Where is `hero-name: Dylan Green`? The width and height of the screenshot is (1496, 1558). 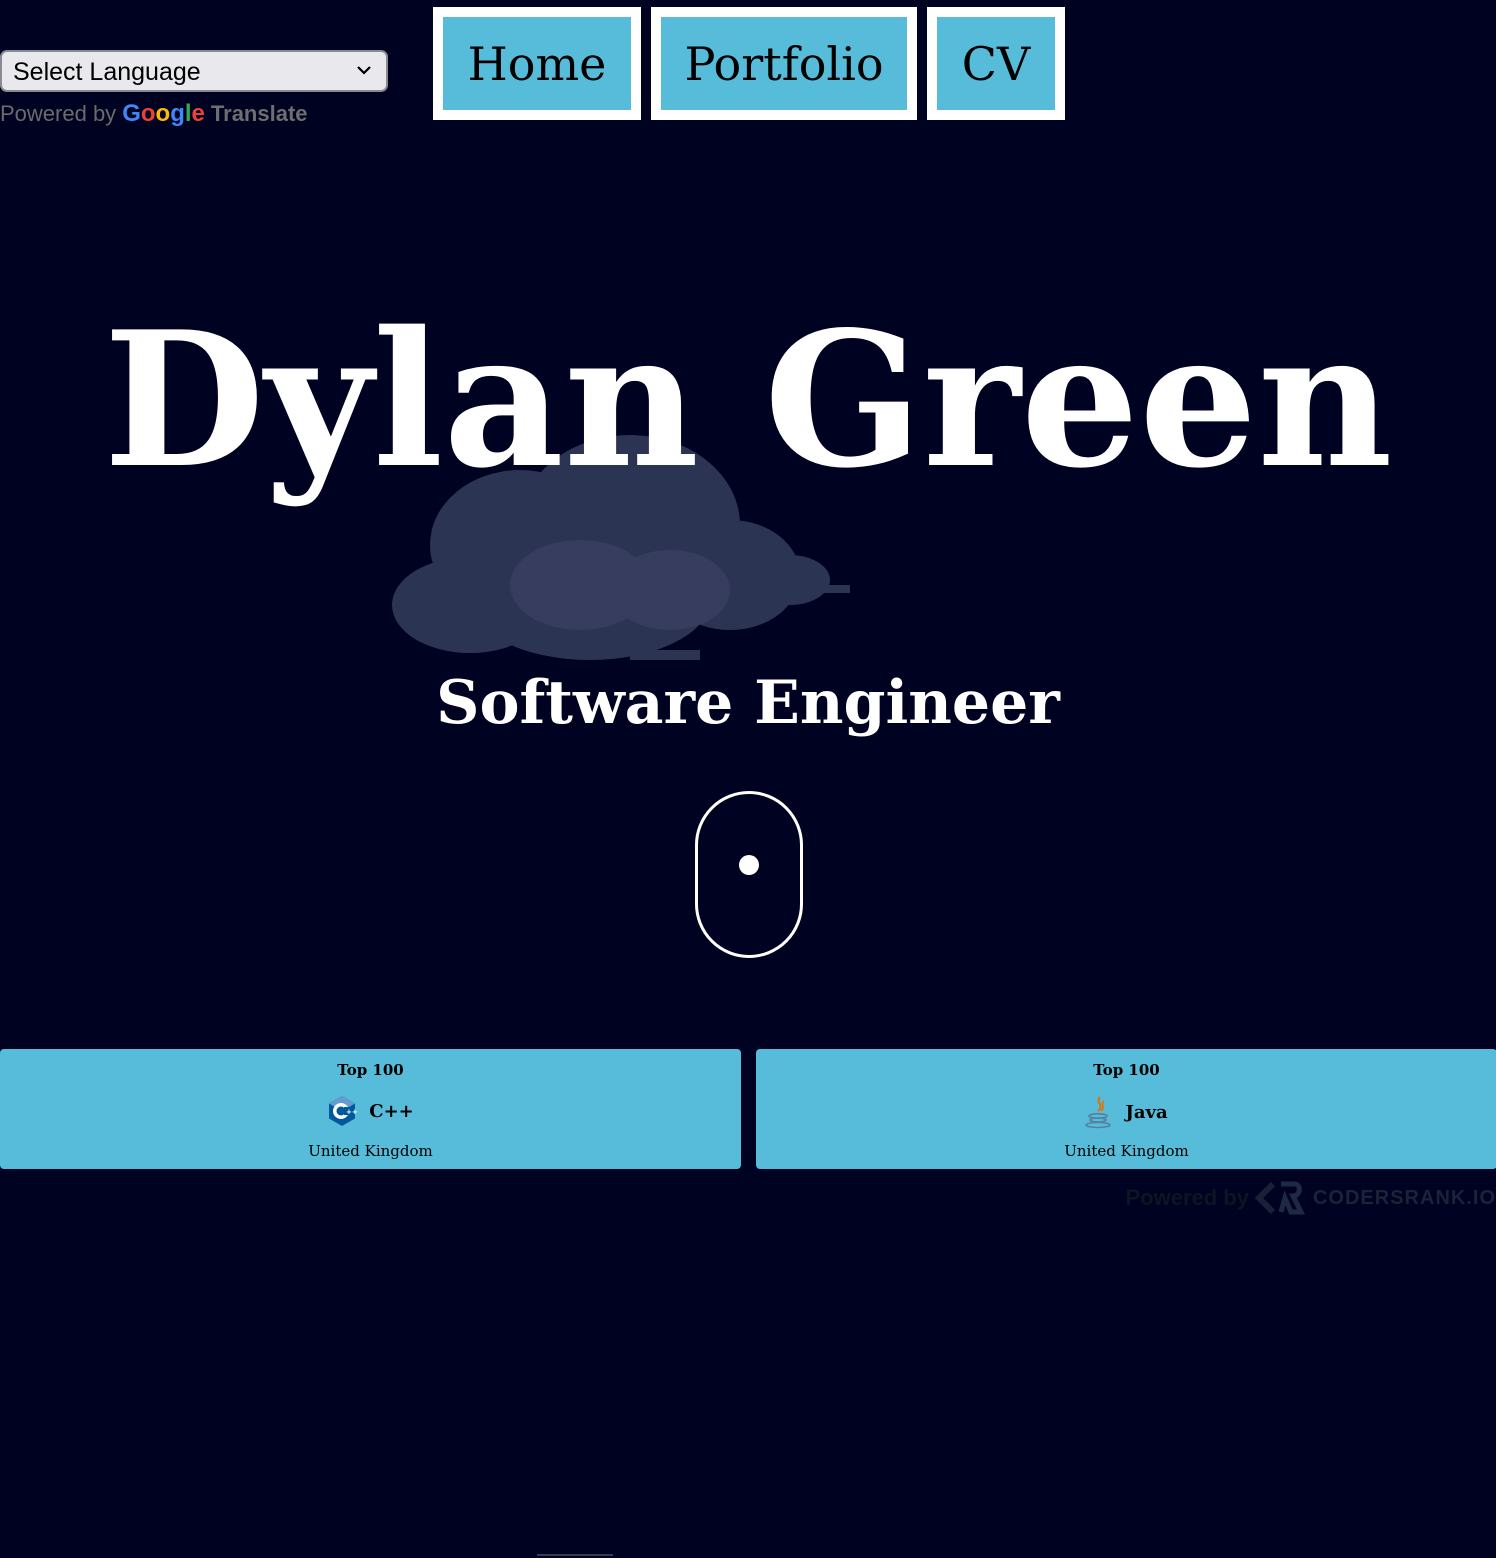 hero-name: Dylan Green is located at coordinates (748, 399).